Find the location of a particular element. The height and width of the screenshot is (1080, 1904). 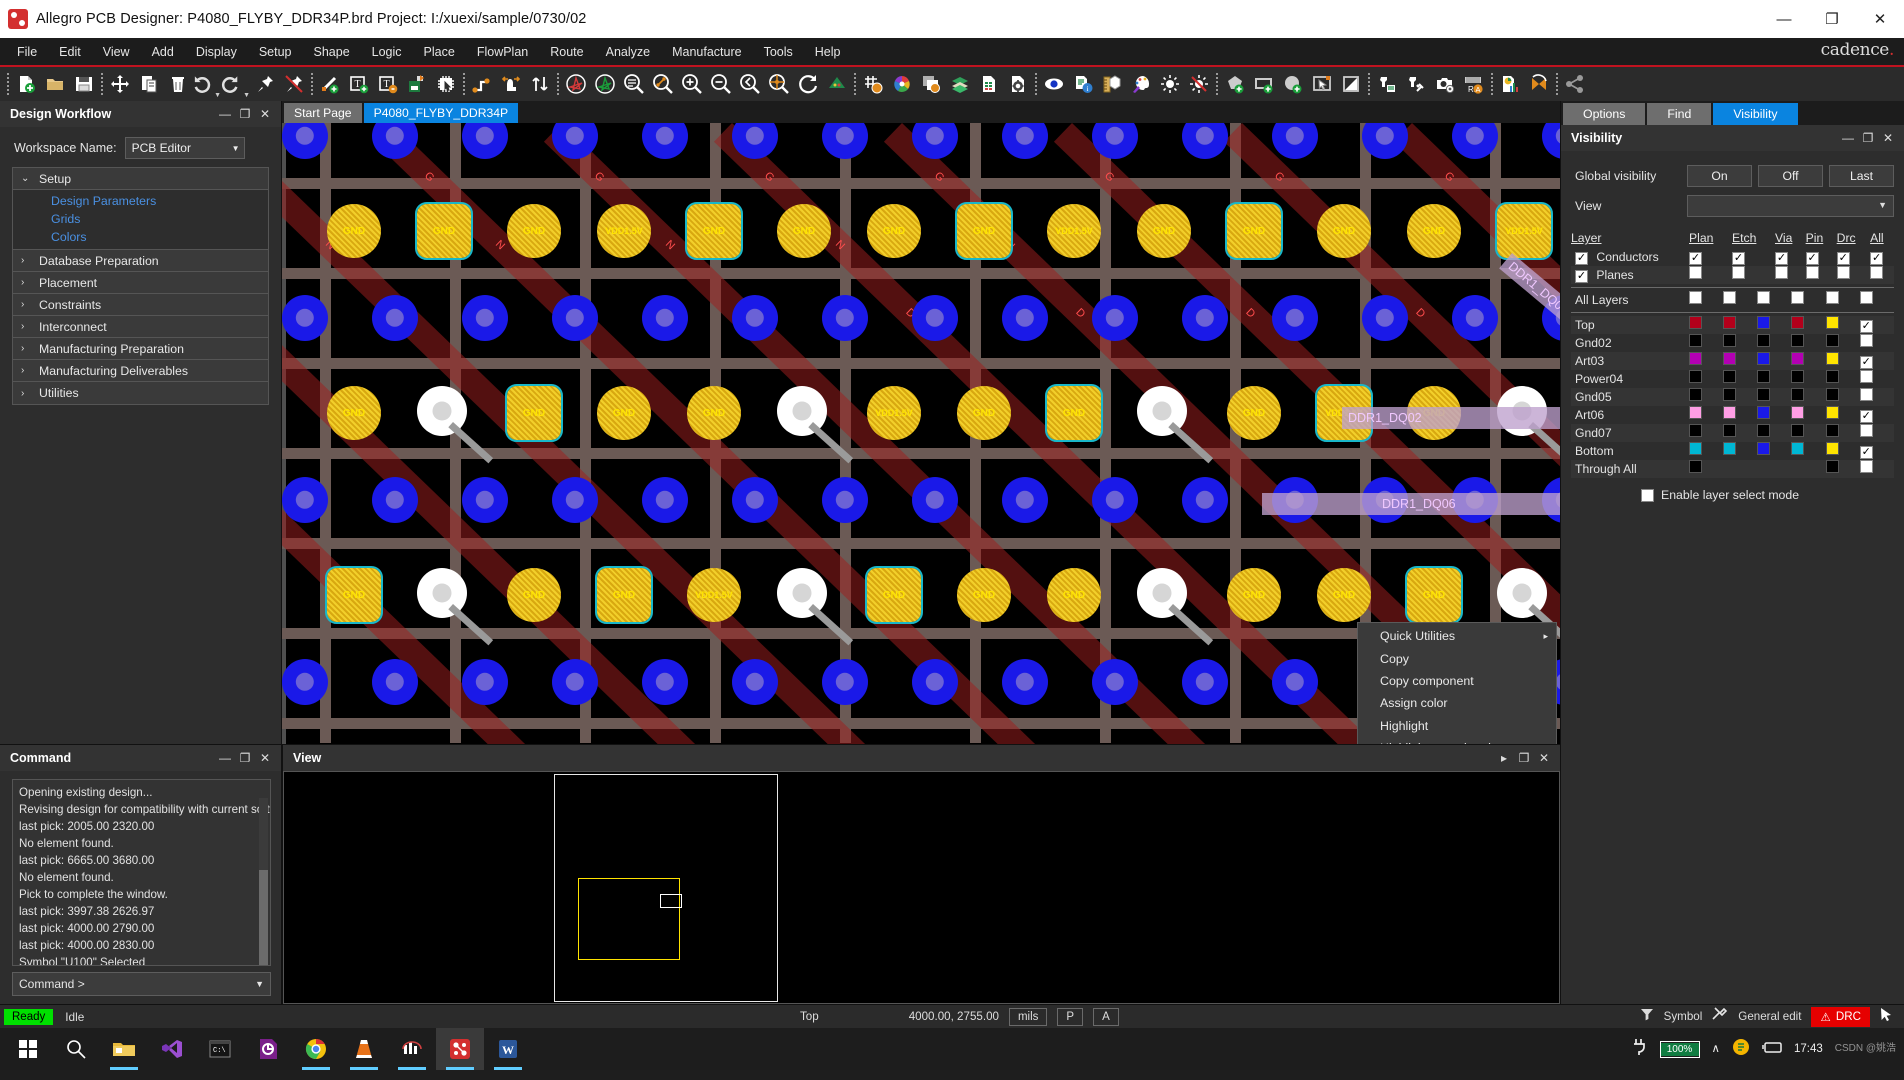

power-plug-icon is located at coordinates (1639, 1049).